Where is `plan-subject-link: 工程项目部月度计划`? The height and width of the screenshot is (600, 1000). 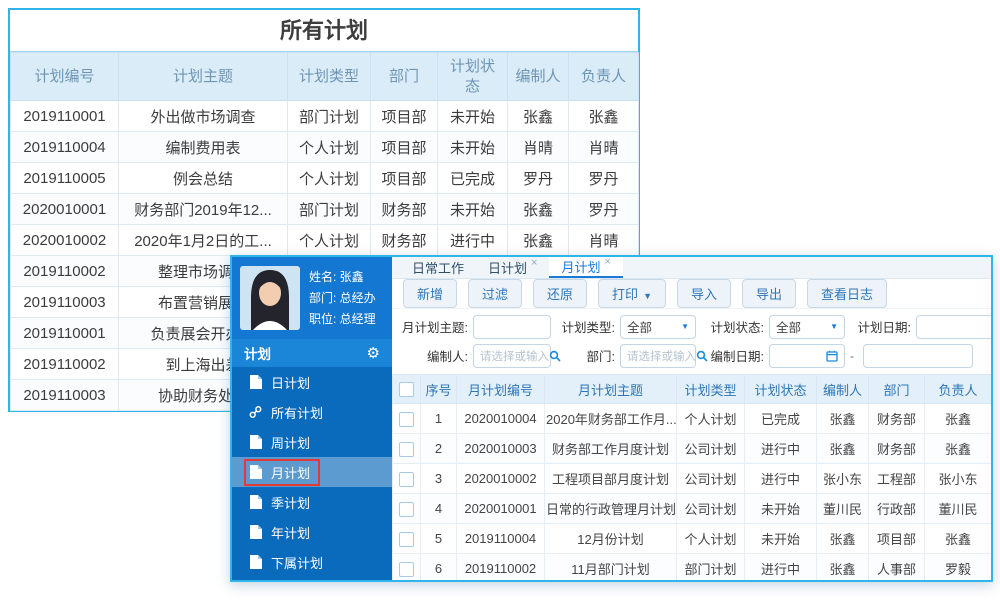
plan-subject-link: 工程项目部月度计划 is located at coordinates (610, 478).